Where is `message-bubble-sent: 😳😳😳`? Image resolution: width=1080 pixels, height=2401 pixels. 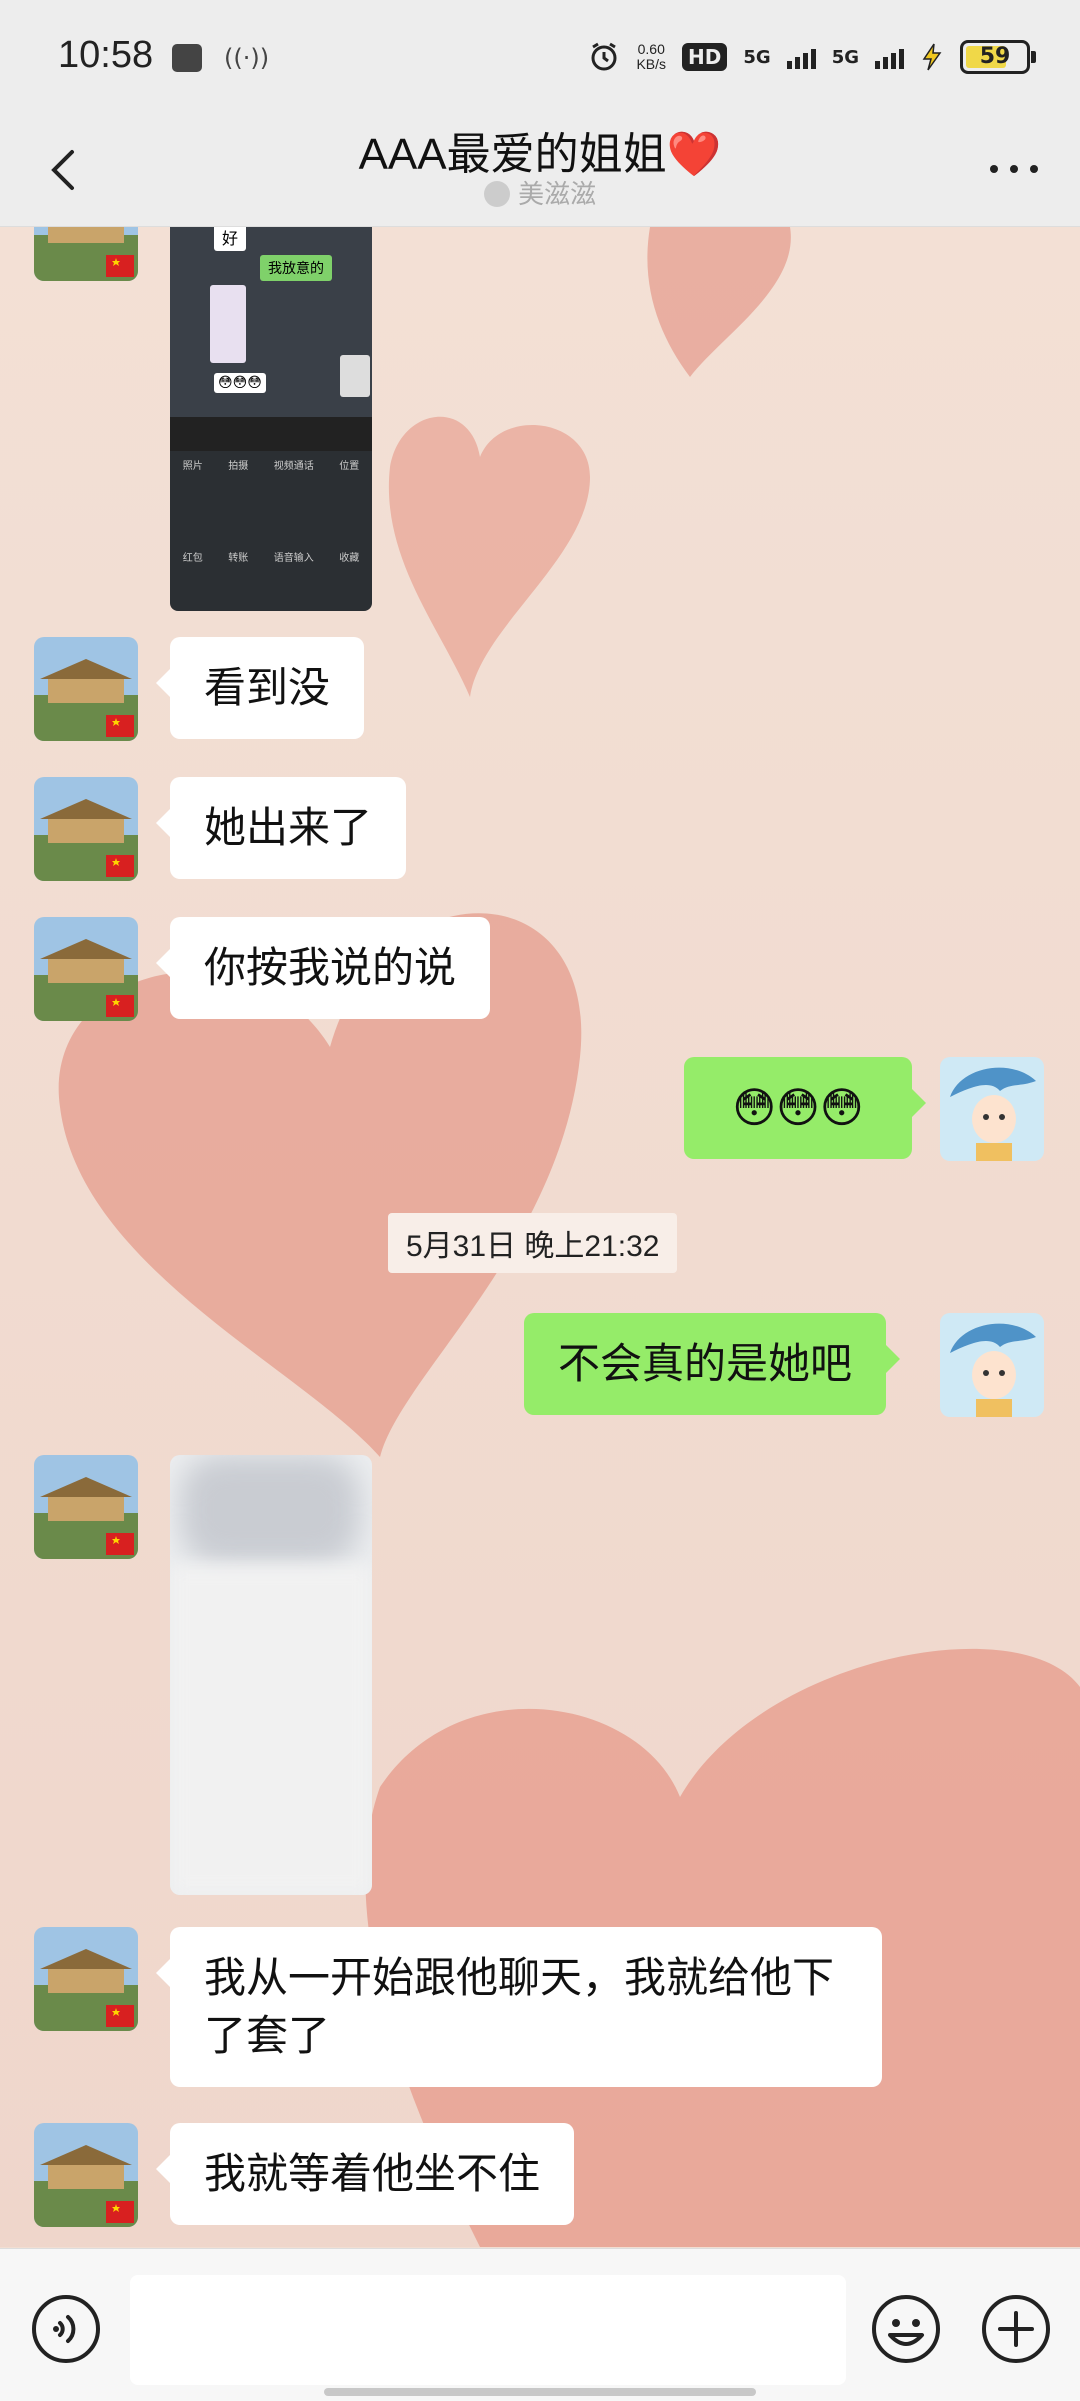
message-bubble-sent: 😳😳😳 is located at coordinates (805, 1108).